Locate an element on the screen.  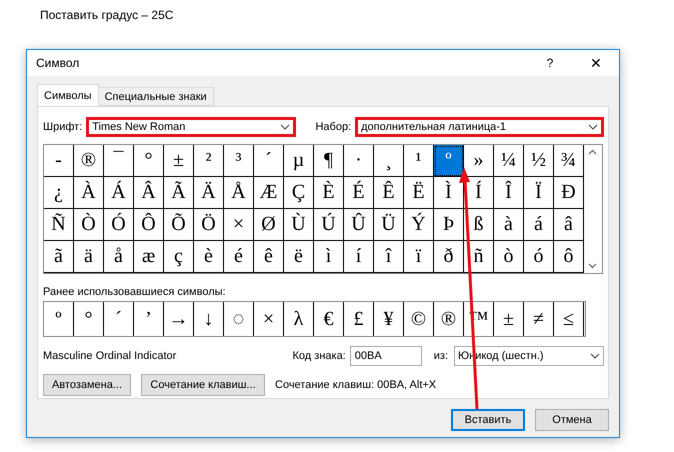
symbol-cell: ¿ is located at coordinates (59, 193).